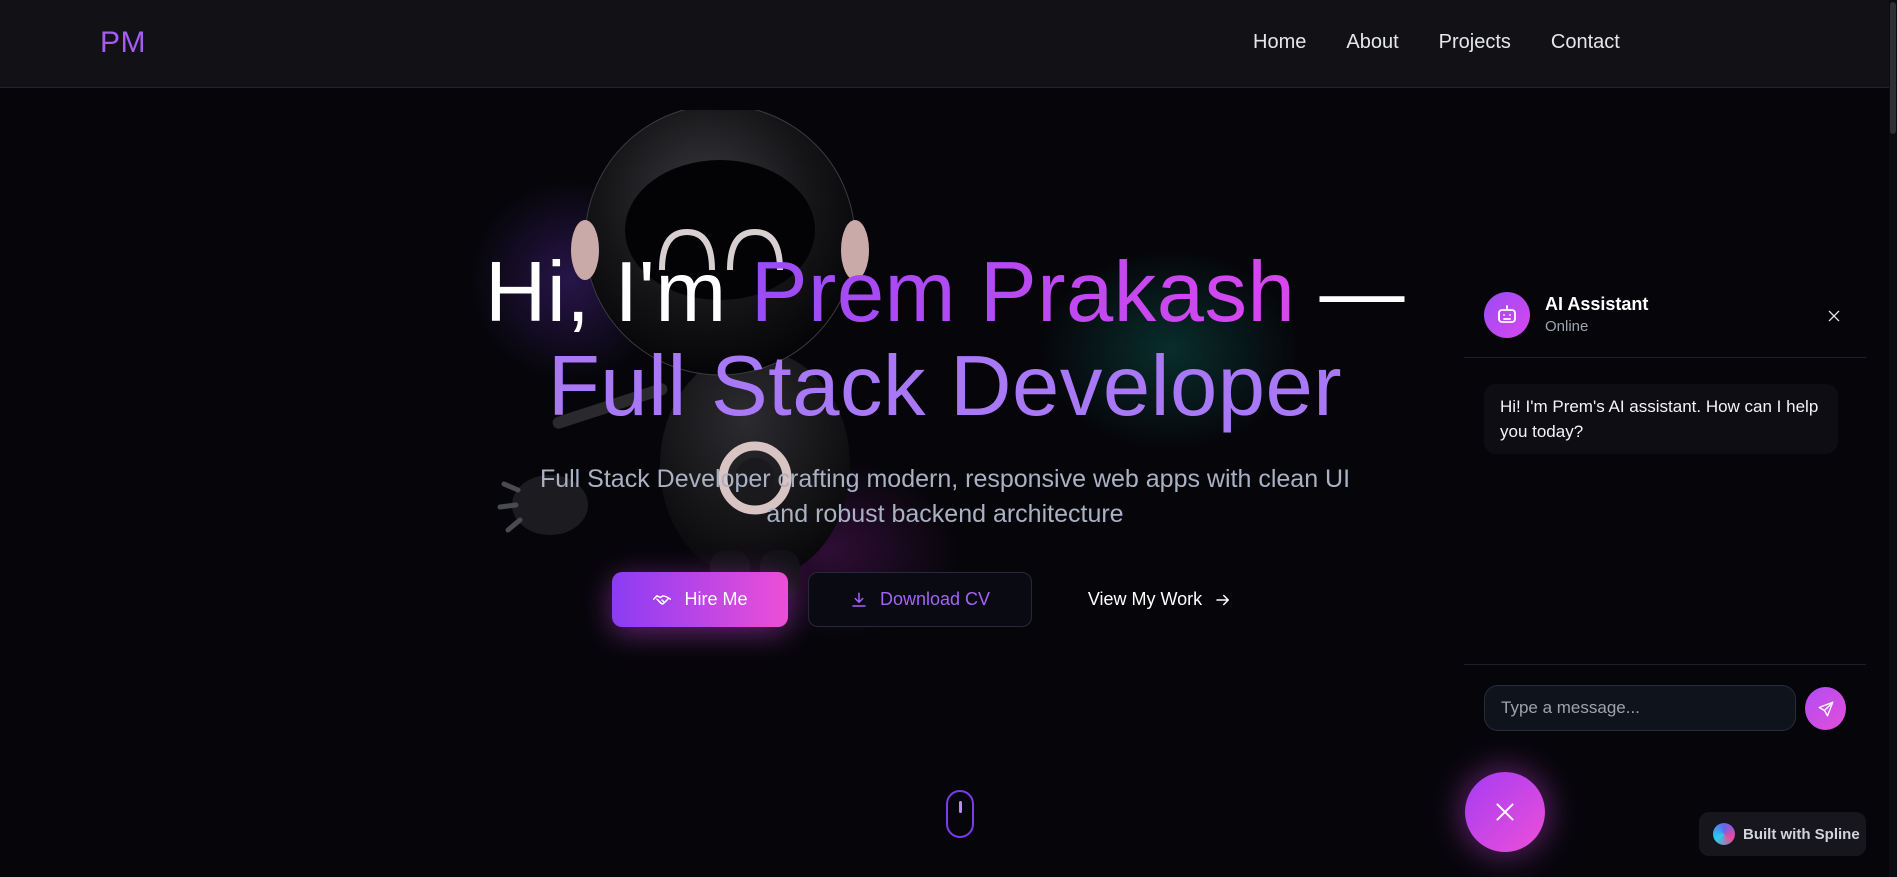 The image size is (1897, 877). I want to click on view-my-work-button: View My Work, so click(1160, 599).